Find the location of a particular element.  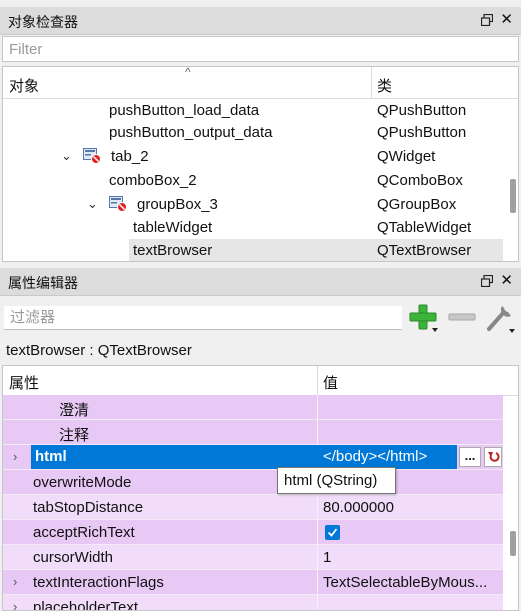

property-name: acceptRichText is located at coordinates (84, 532).